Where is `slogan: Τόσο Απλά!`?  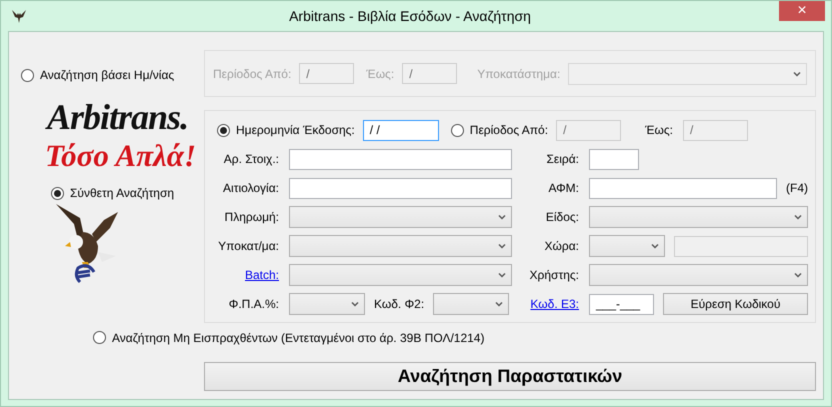 slogan: Τόσο Απλά! is located at coordinates (120, 156).